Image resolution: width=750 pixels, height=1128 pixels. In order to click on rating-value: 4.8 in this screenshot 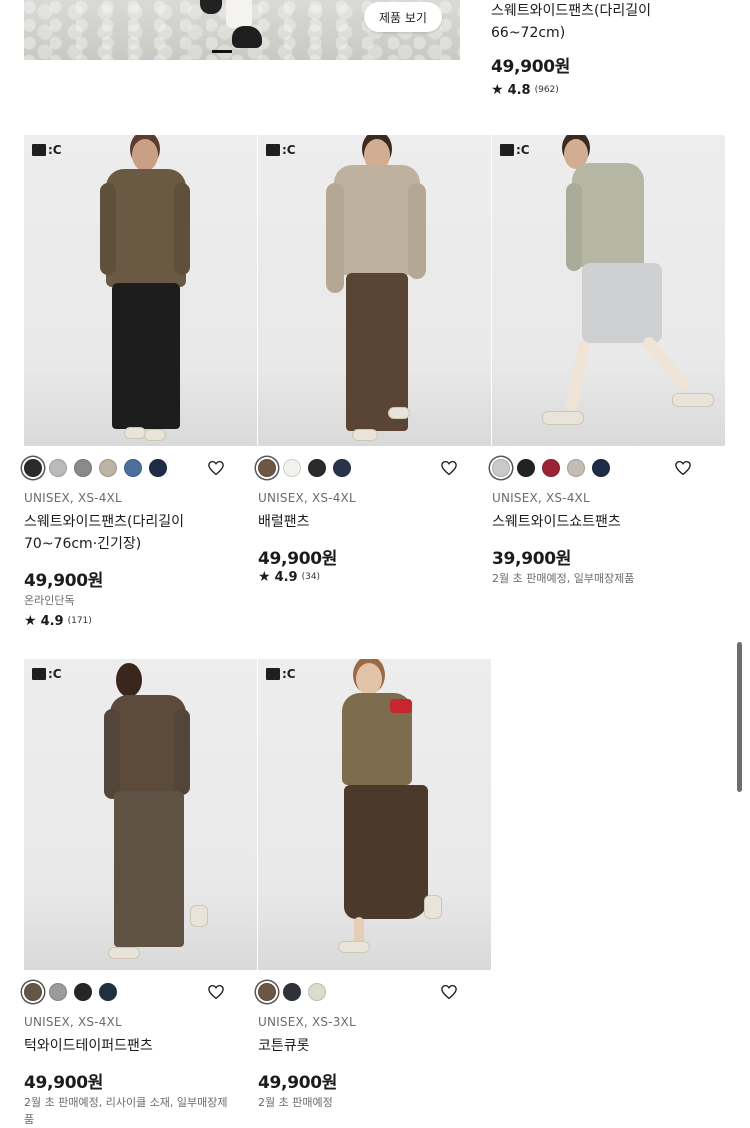, I will do `click(519, 90)`.